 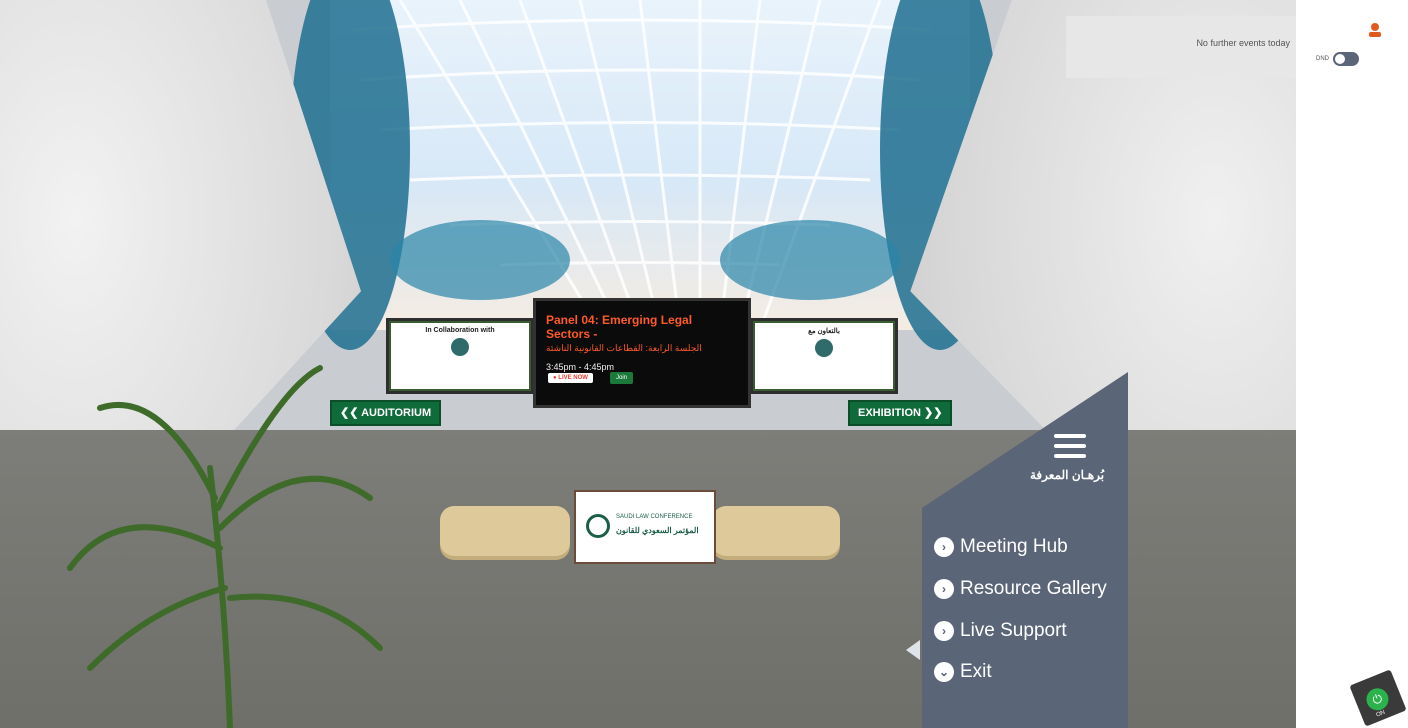 What do you see at coordinates (1346, 59) in the screenshot?
I see `dnd-toggle` at bounding box center [1346, 59].